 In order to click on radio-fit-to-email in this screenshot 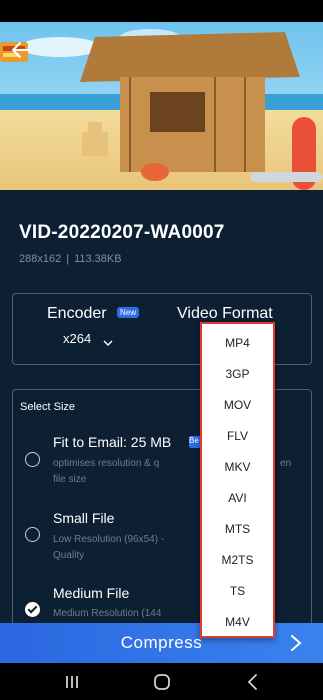, I will do `click(32, 459)`.